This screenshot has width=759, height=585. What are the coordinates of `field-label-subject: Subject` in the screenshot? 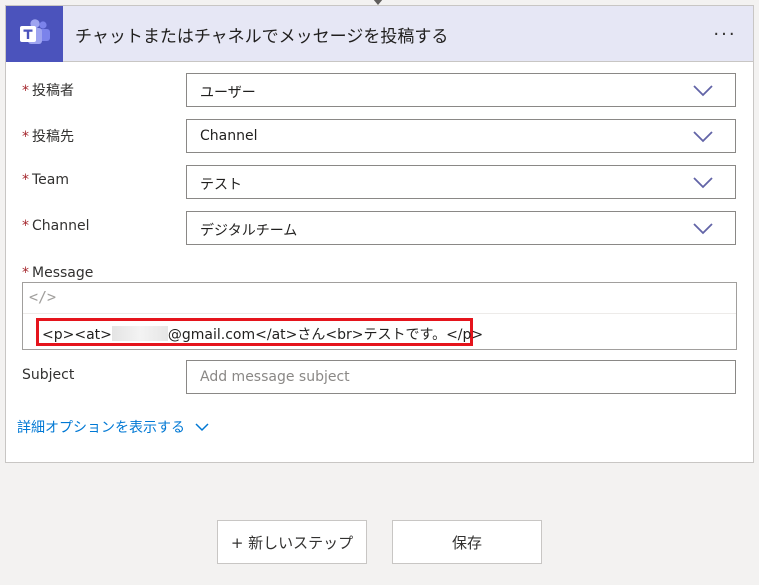 It's located at (48, 375).